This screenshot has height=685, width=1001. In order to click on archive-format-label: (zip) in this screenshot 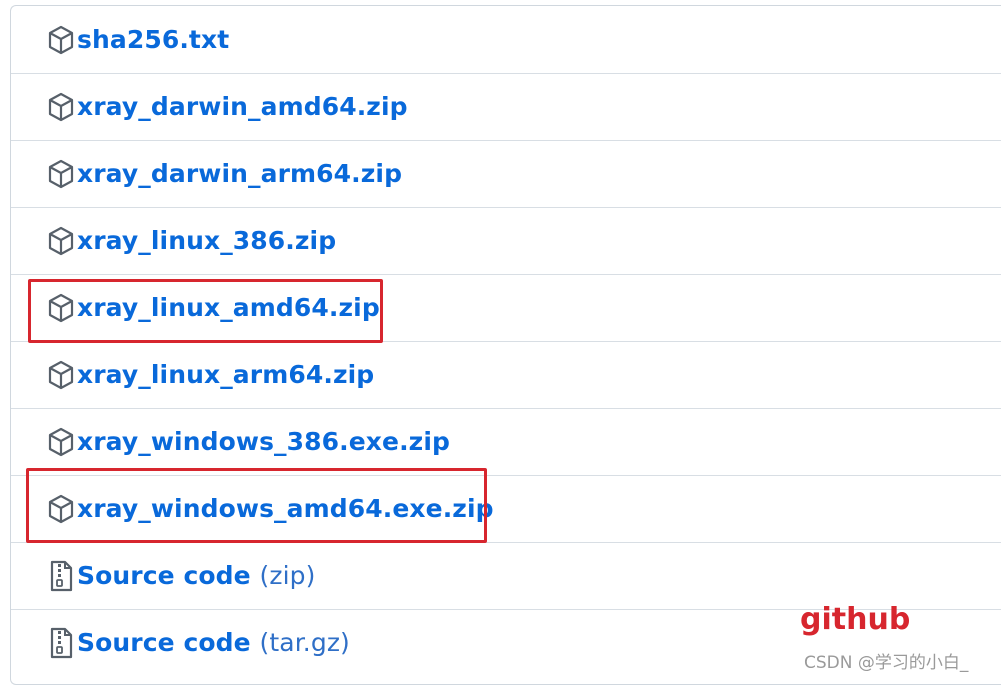, I will do `click(287, 575)`.